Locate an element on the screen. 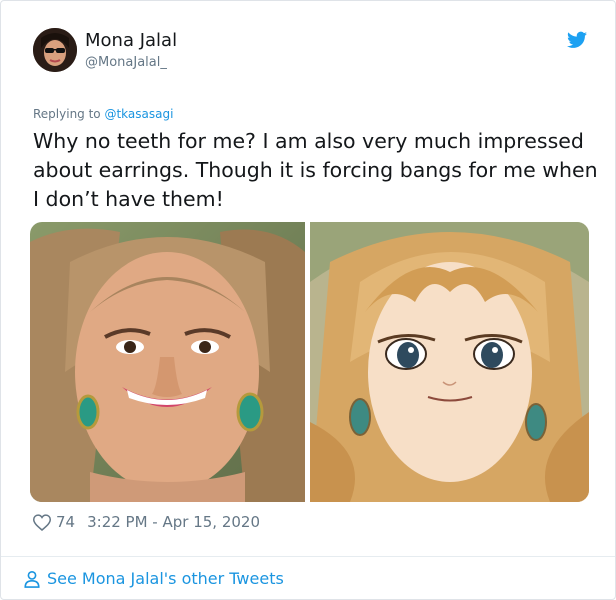  see-other-tweets-label: See Mona Jalal's other Tweets is located at coordinates (165, 578).